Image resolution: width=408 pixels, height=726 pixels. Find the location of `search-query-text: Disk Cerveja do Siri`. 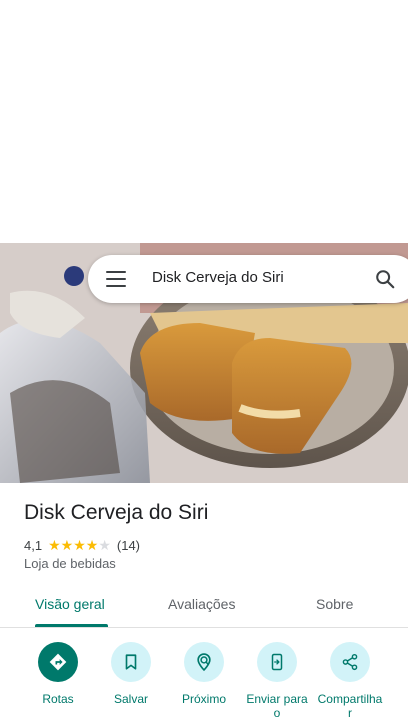

search-query-text: Disk Cerveja do Siri is located at coordinates (218, 277).